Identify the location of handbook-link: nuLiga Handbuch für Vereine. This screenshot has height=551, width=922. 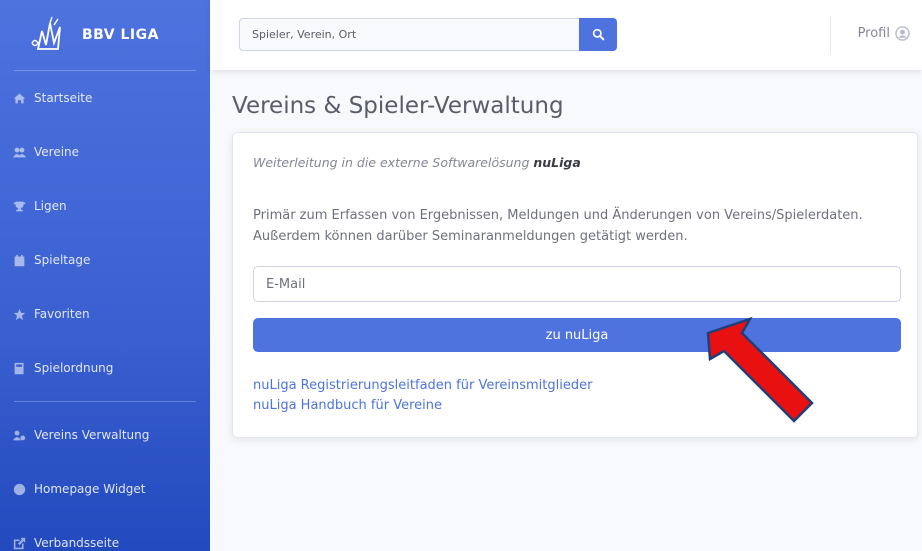
(422, 406).